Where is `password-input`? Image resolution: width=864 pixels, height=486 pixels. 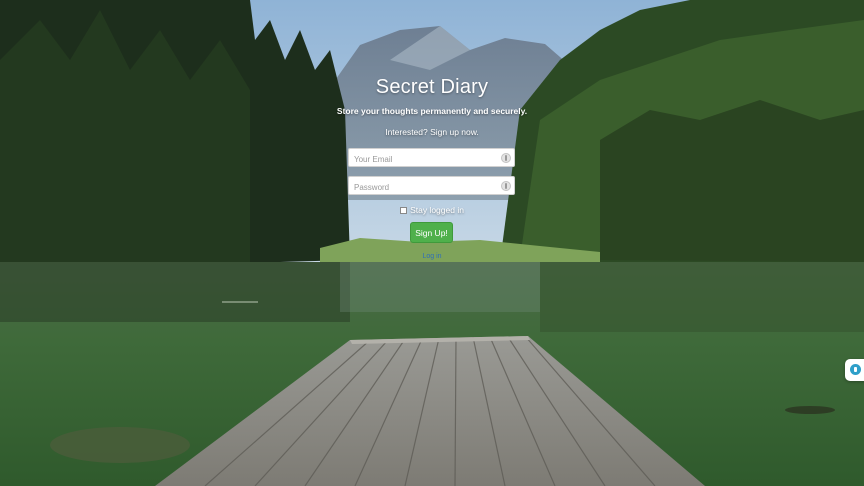
password-input is located at coordinates (431, 187).